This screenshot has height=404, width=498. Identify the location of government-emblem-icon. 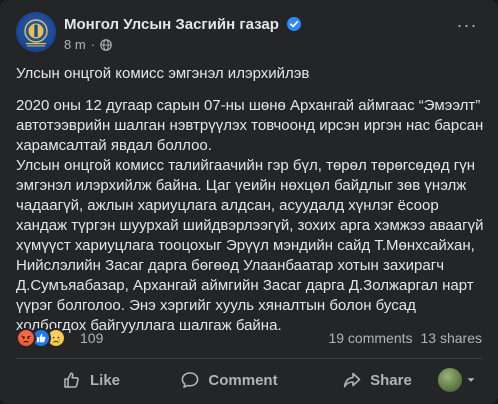
(36, 33).